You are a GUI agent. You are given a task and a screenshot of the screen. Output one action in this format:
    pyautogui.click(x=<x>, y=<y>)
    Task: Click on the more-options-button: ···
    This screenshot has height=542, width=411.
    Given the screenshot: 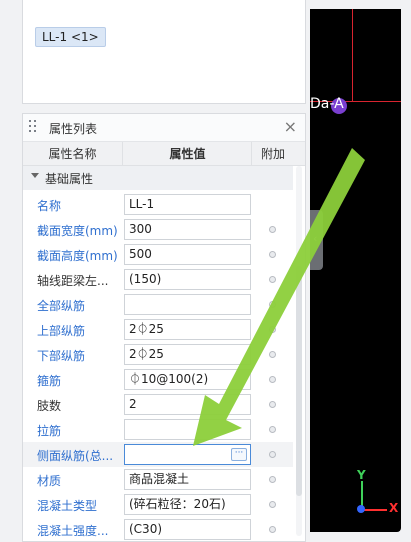 What is the action you would take?
    pyautogui.click(x=239, y=454)
    